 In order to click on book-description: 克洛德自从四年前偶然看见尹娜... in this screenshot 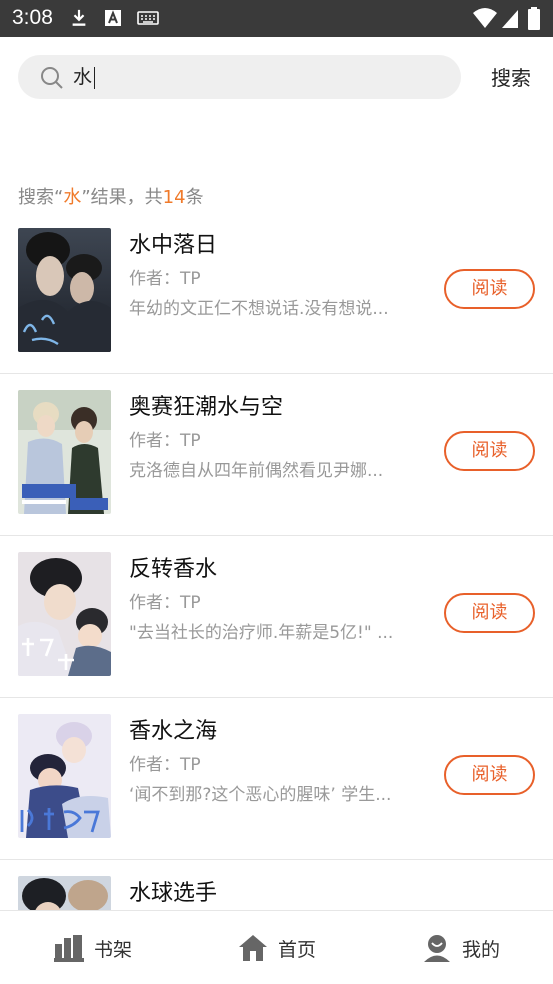, I will do `click(256, 471)`.